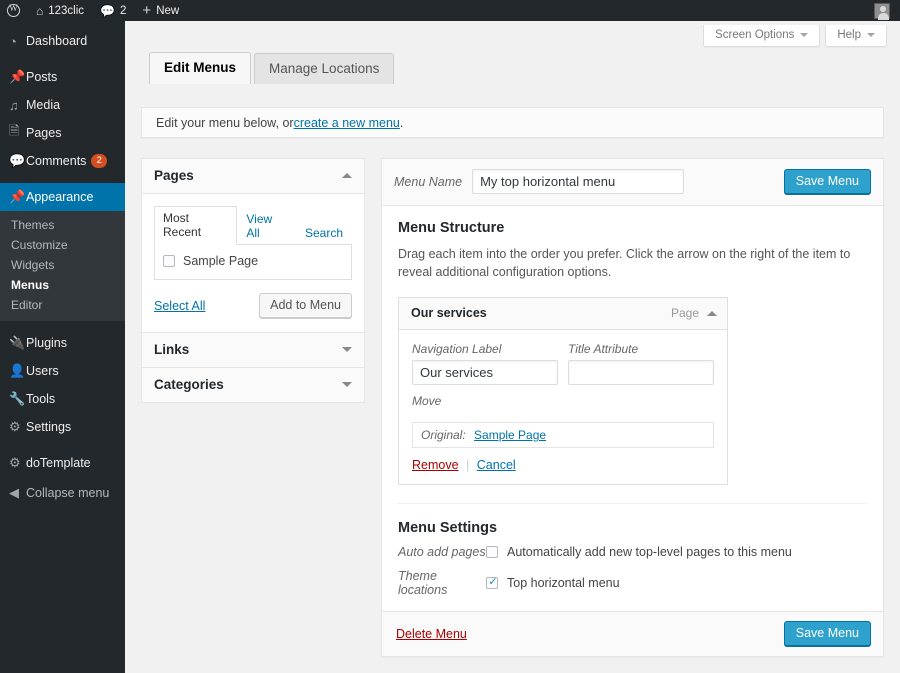 Image resolution: width=900 pixels, height=673 pixels. I want to click on select-all-link: Select All, so click(179, 306).